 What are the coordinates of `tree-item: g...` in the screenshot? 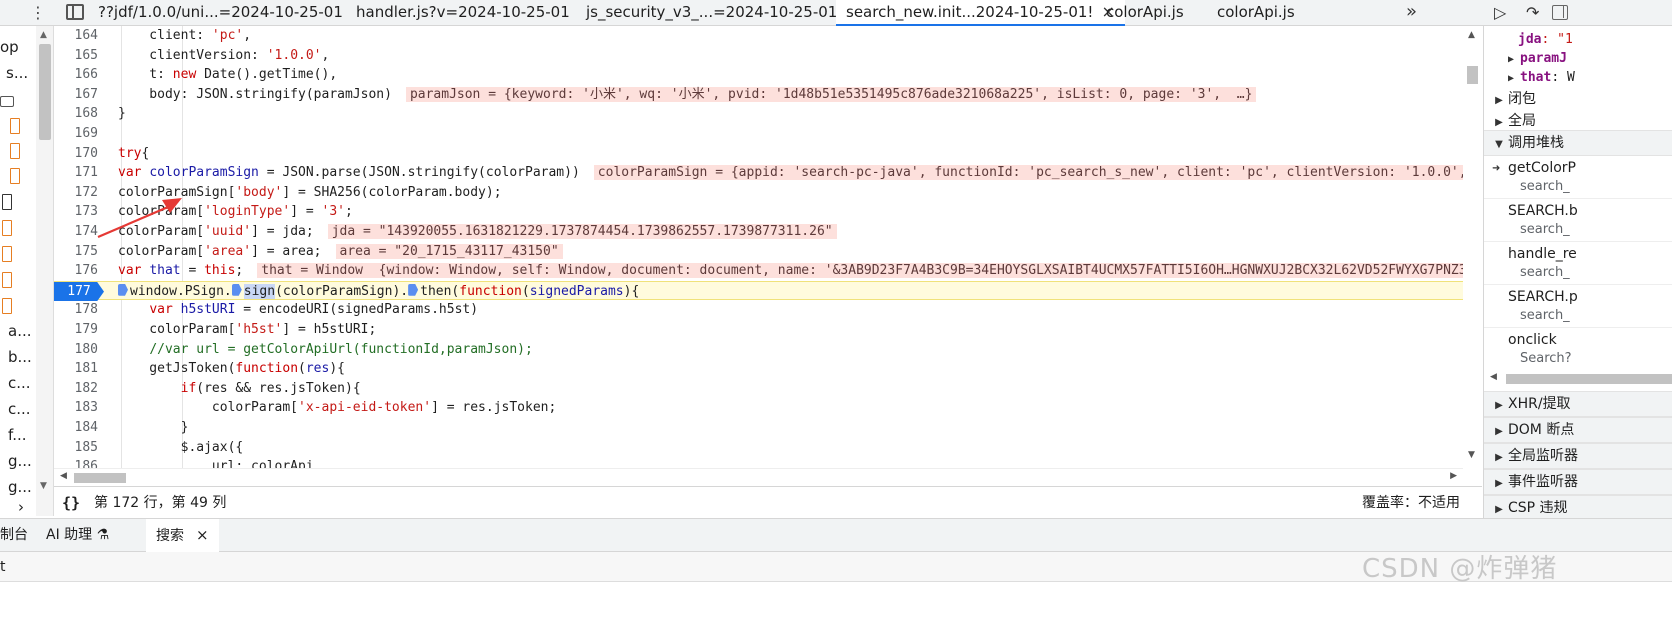 It's located at (22, 464).